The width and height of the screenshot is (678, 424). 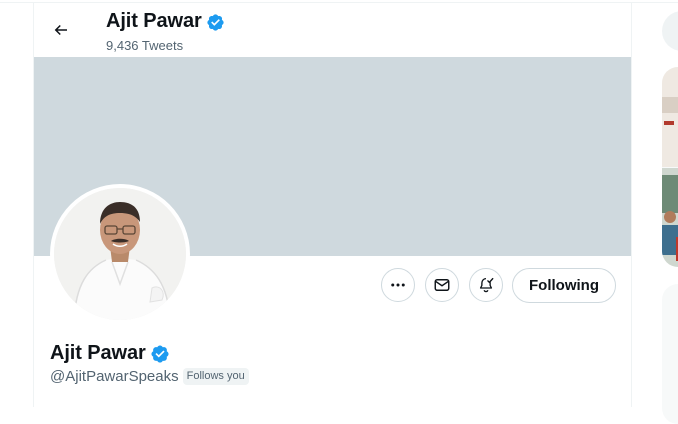 I want to click on profile-handle-row: @AjitPawarSpeaks Follows you, so click(x=149, y=376).